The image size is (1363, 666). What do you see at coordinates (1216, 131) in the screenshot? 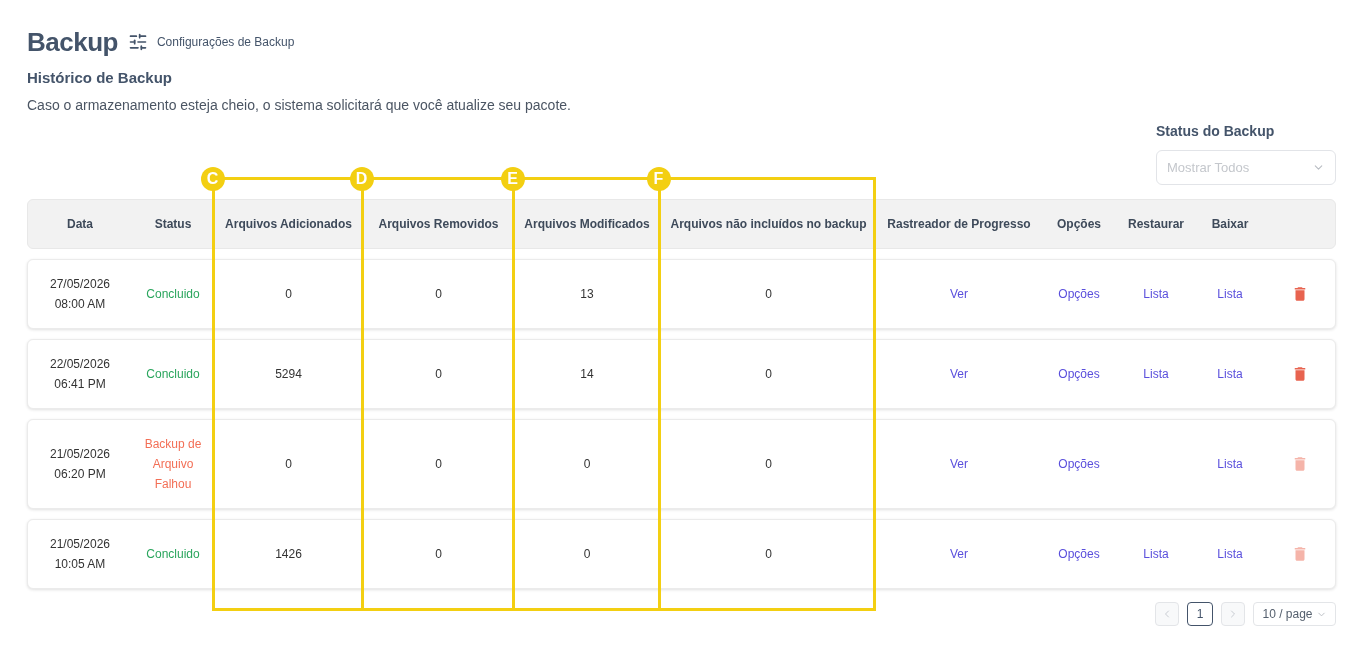
I see `filter-label: Status do Backup` at bounding box center [1216, 131].